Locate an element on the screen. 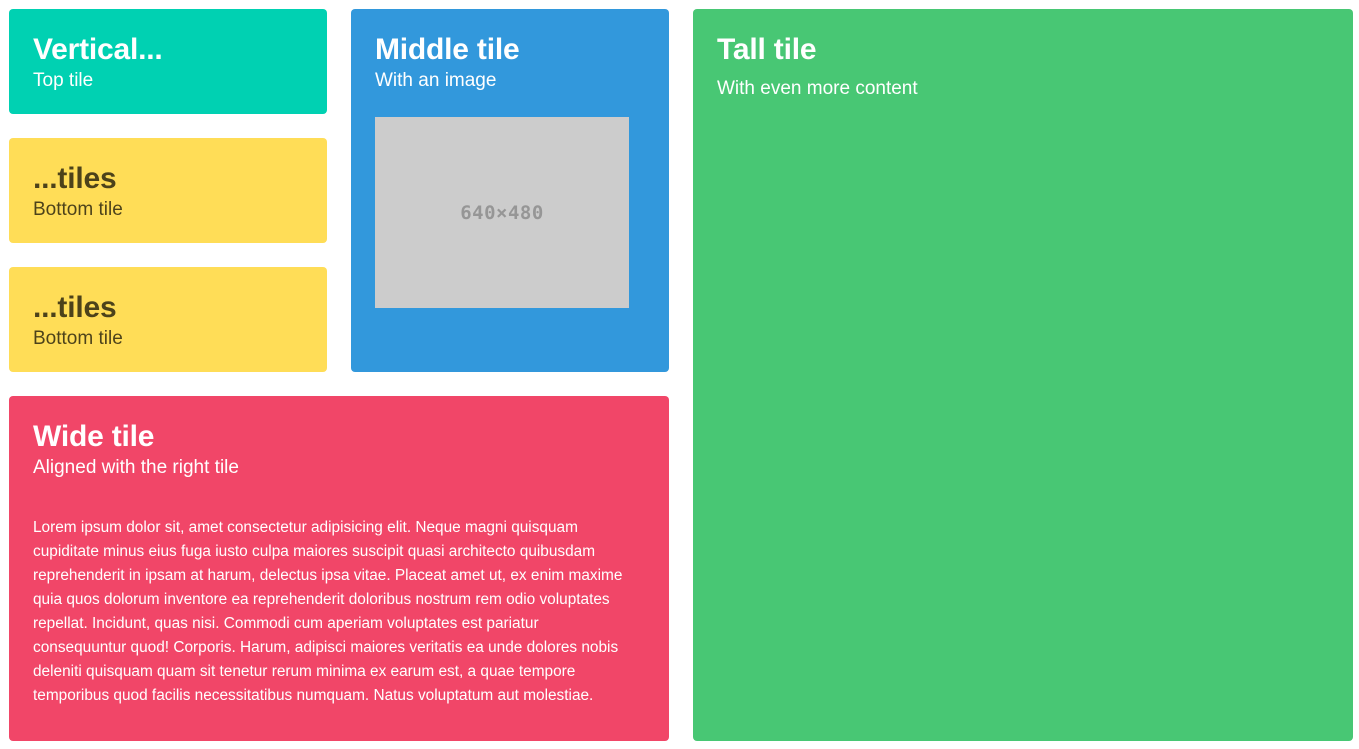 Image resolution: width=1359 pixels, height=749 pixels. top-tile: Vertical... Top tile is located at coordinates (168, 61).